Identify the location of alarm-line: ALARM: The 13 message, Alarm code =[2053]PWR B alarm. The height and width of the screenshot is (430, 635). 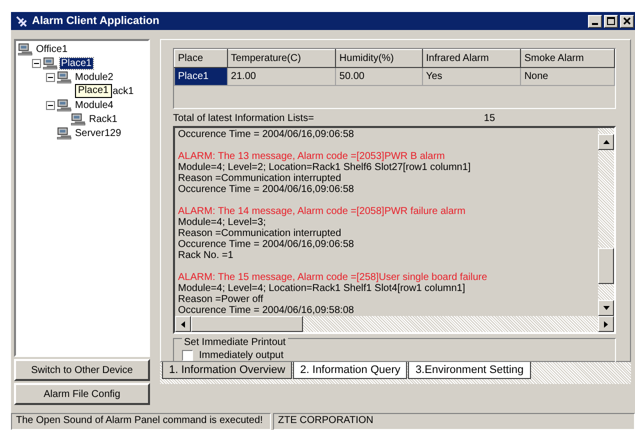
(312, 156).